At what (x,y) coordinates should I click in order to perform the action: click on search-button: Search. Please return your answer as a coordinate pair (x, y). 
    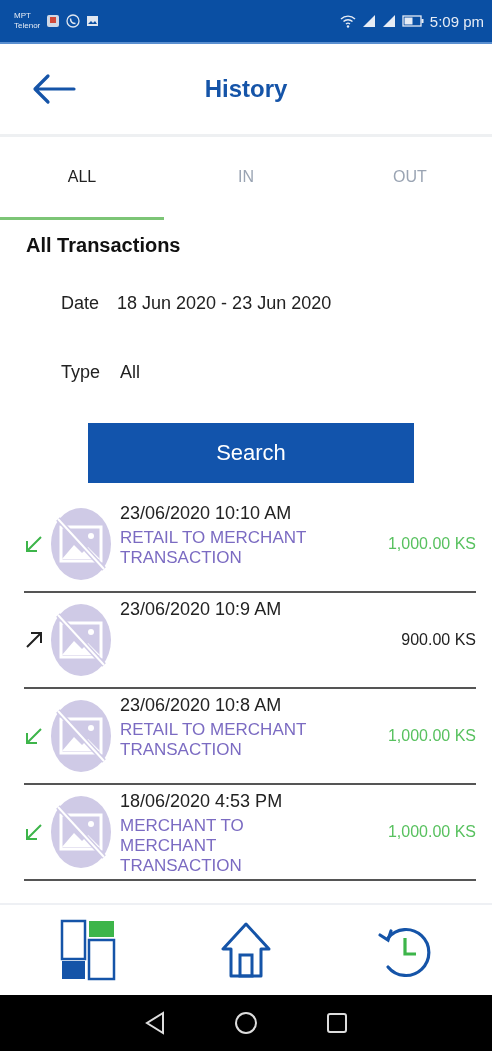
    Looking at the image, I should click on (251, 453).